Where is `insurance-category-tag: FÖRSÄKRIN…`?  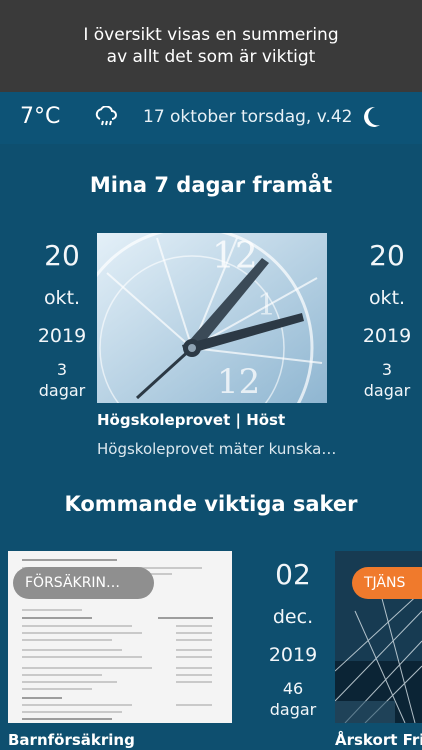 insurance-category-tag: FÖRSÄKRIN… is located at coordinates (83, 583).